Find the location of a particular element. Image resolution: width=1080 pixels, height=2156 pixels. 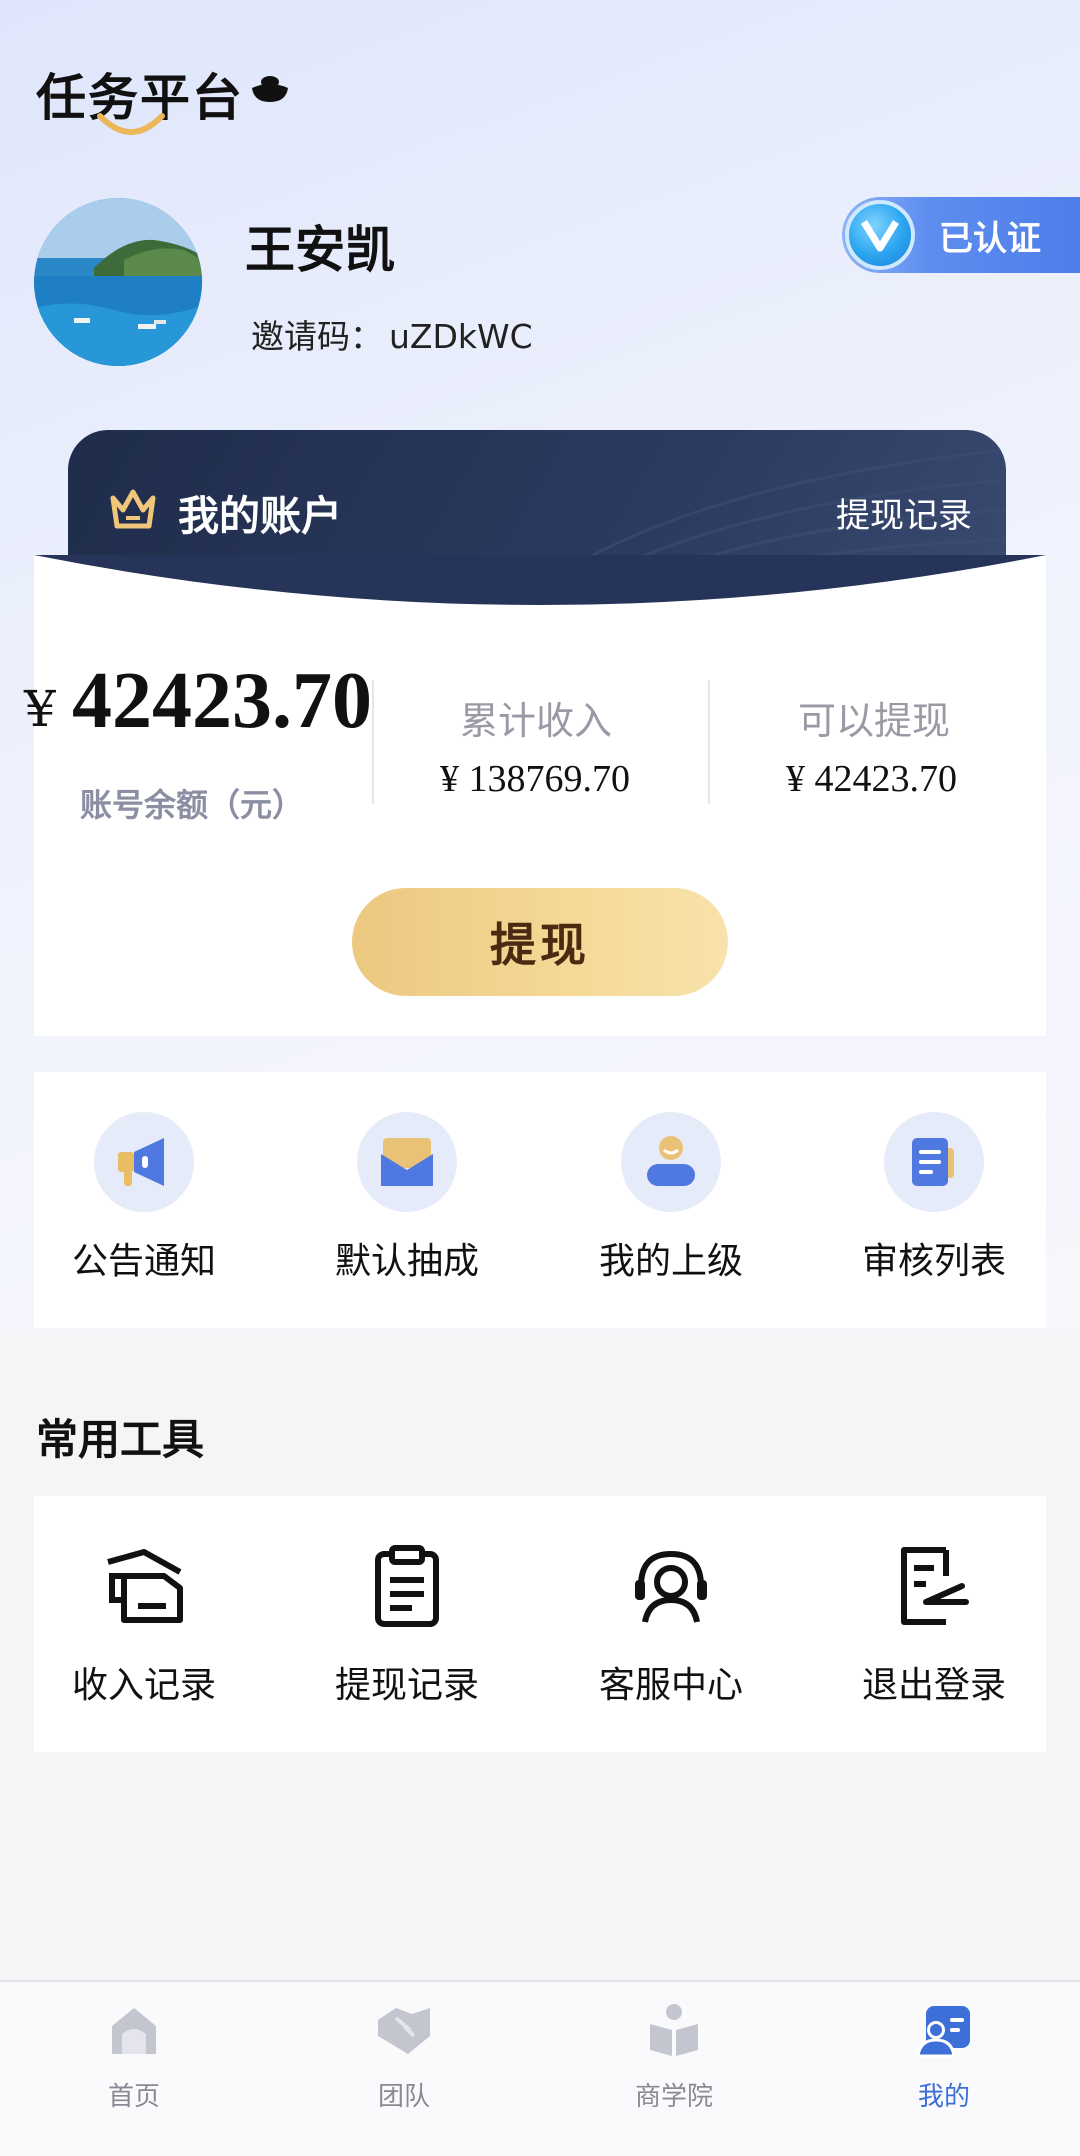

feature-my-superior: 我的上级 is located at coordinates (671, 1198).